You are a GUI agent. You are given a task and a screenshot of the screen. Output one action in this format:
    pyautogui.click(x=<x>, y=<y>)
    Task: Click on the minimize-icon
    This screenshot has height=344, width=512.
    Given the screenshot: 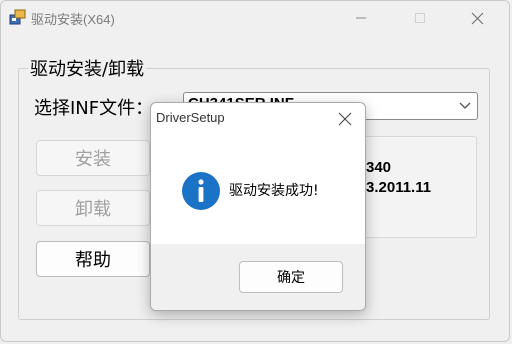 What is the action you would take?
    pyautogui.click(x=361, y=18)
    